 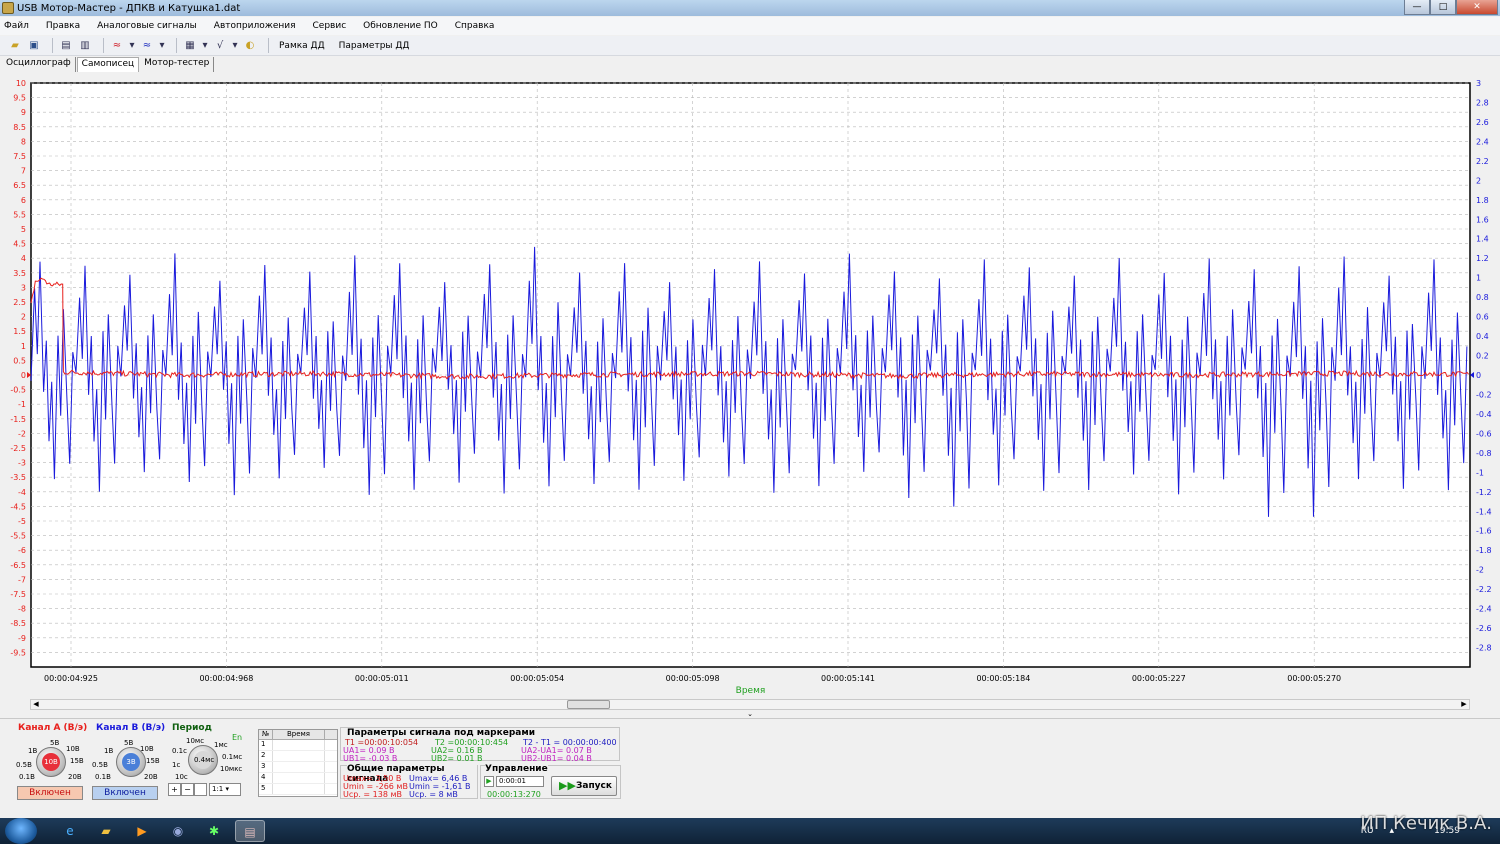 I want to click on x-tick-label: 00:00:05:141, so click(x=848, y=678).